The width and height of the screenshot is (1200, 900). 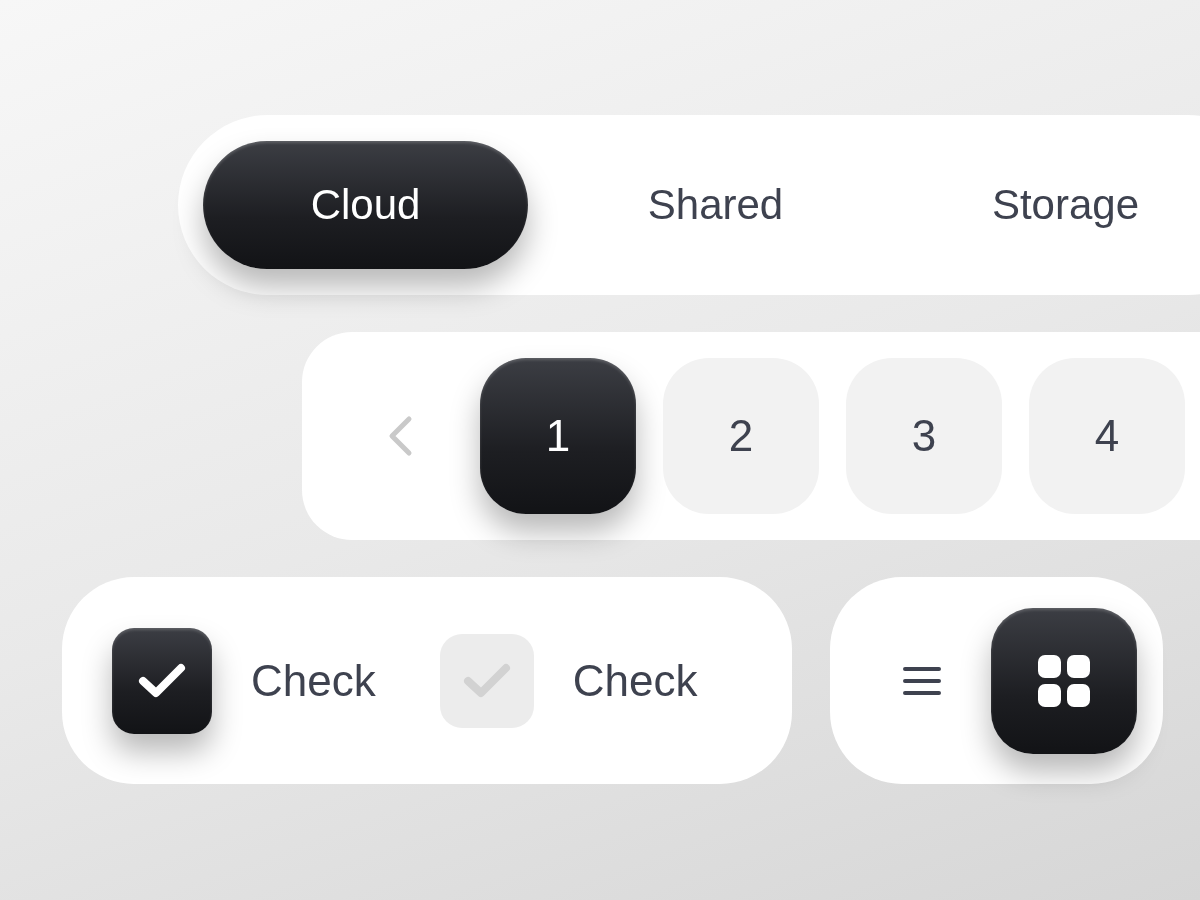 I want to click on grid-view-button, so click(x=1064, y=680).